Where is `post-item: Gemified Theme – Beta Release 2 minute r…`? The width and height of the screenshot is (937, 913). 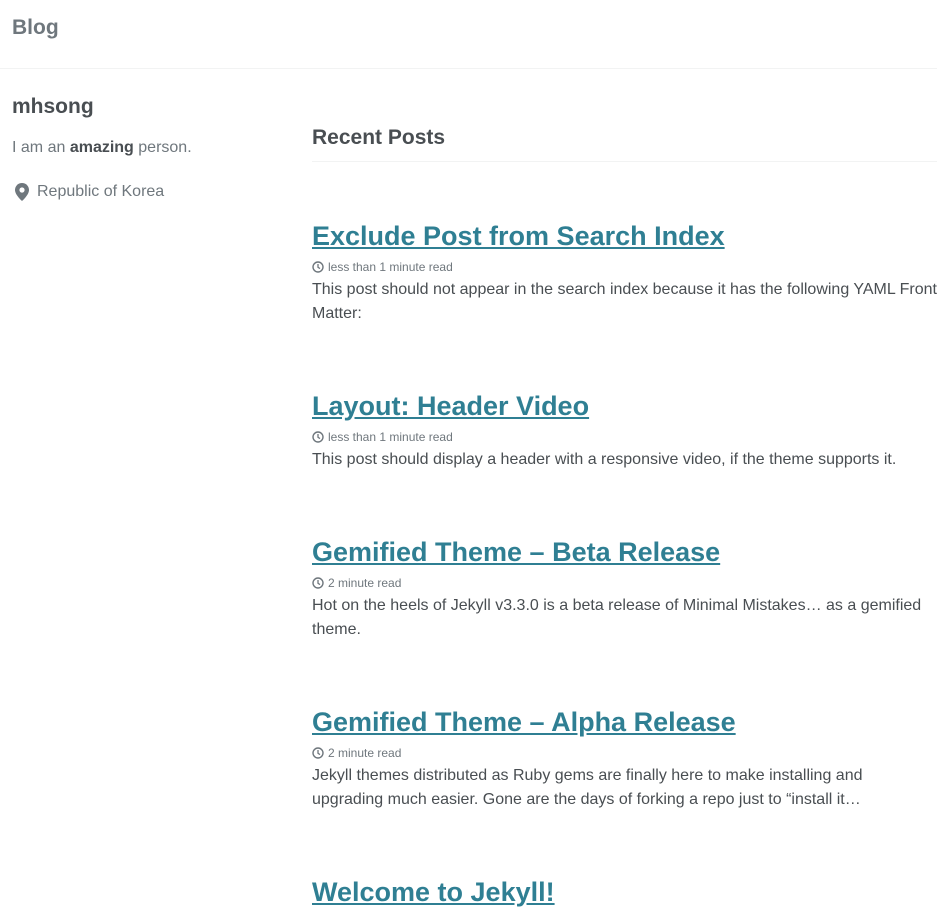 post-item: Gemified Theme – Beta Release 2 minute r… is located at coordinates (624, 588).